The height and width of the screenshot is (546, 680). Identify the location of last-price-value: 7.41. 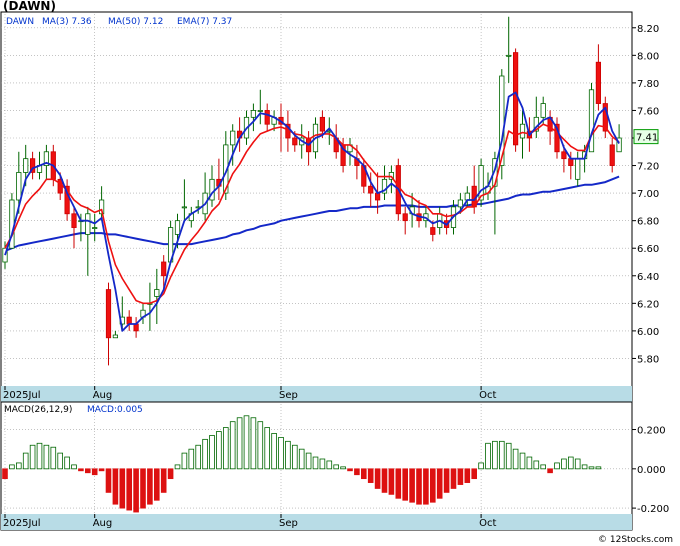
(647, 138).